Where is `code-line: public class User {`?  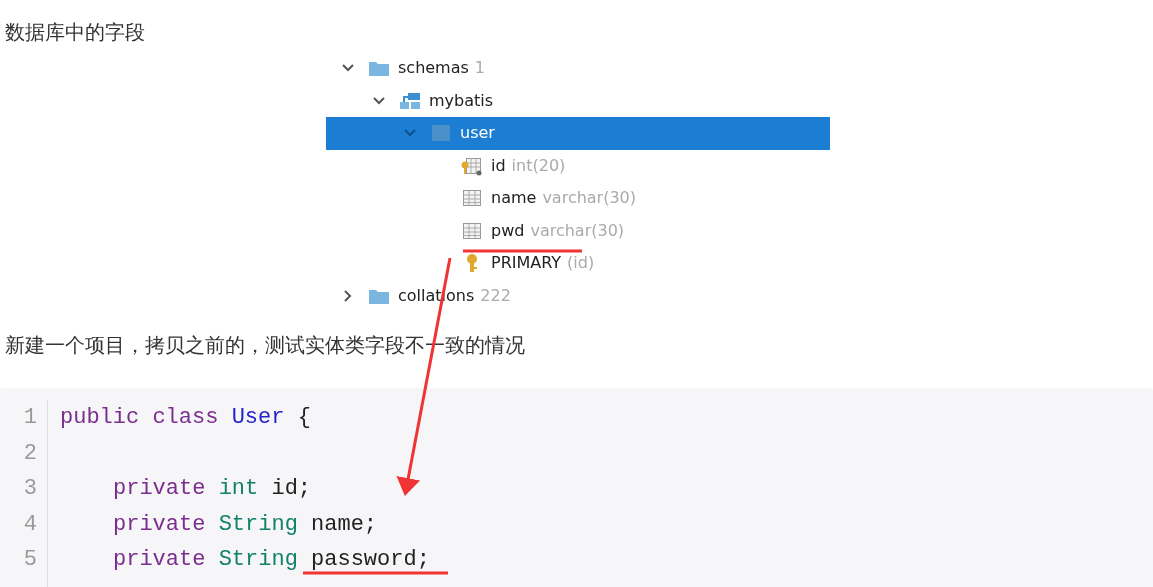 code-line: public class User { is located at coordinates (185, 418).